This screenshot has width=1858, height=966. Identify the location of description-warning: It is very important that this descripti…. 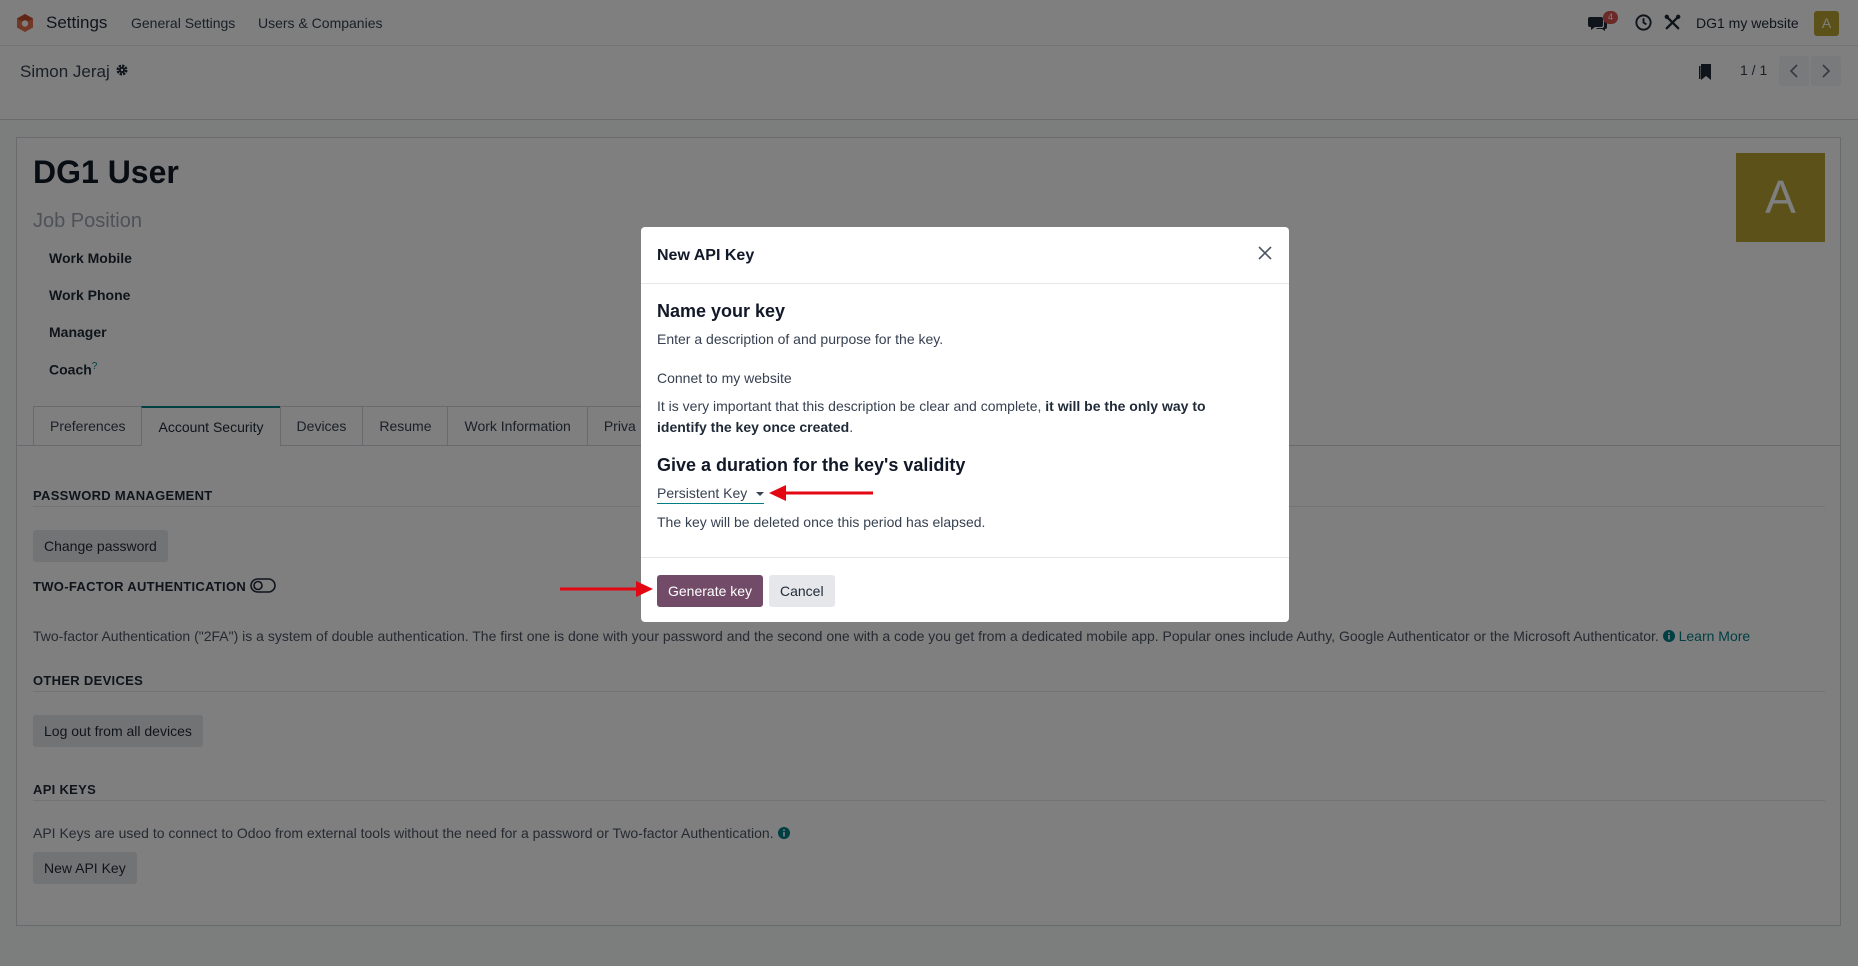
(957, 417).